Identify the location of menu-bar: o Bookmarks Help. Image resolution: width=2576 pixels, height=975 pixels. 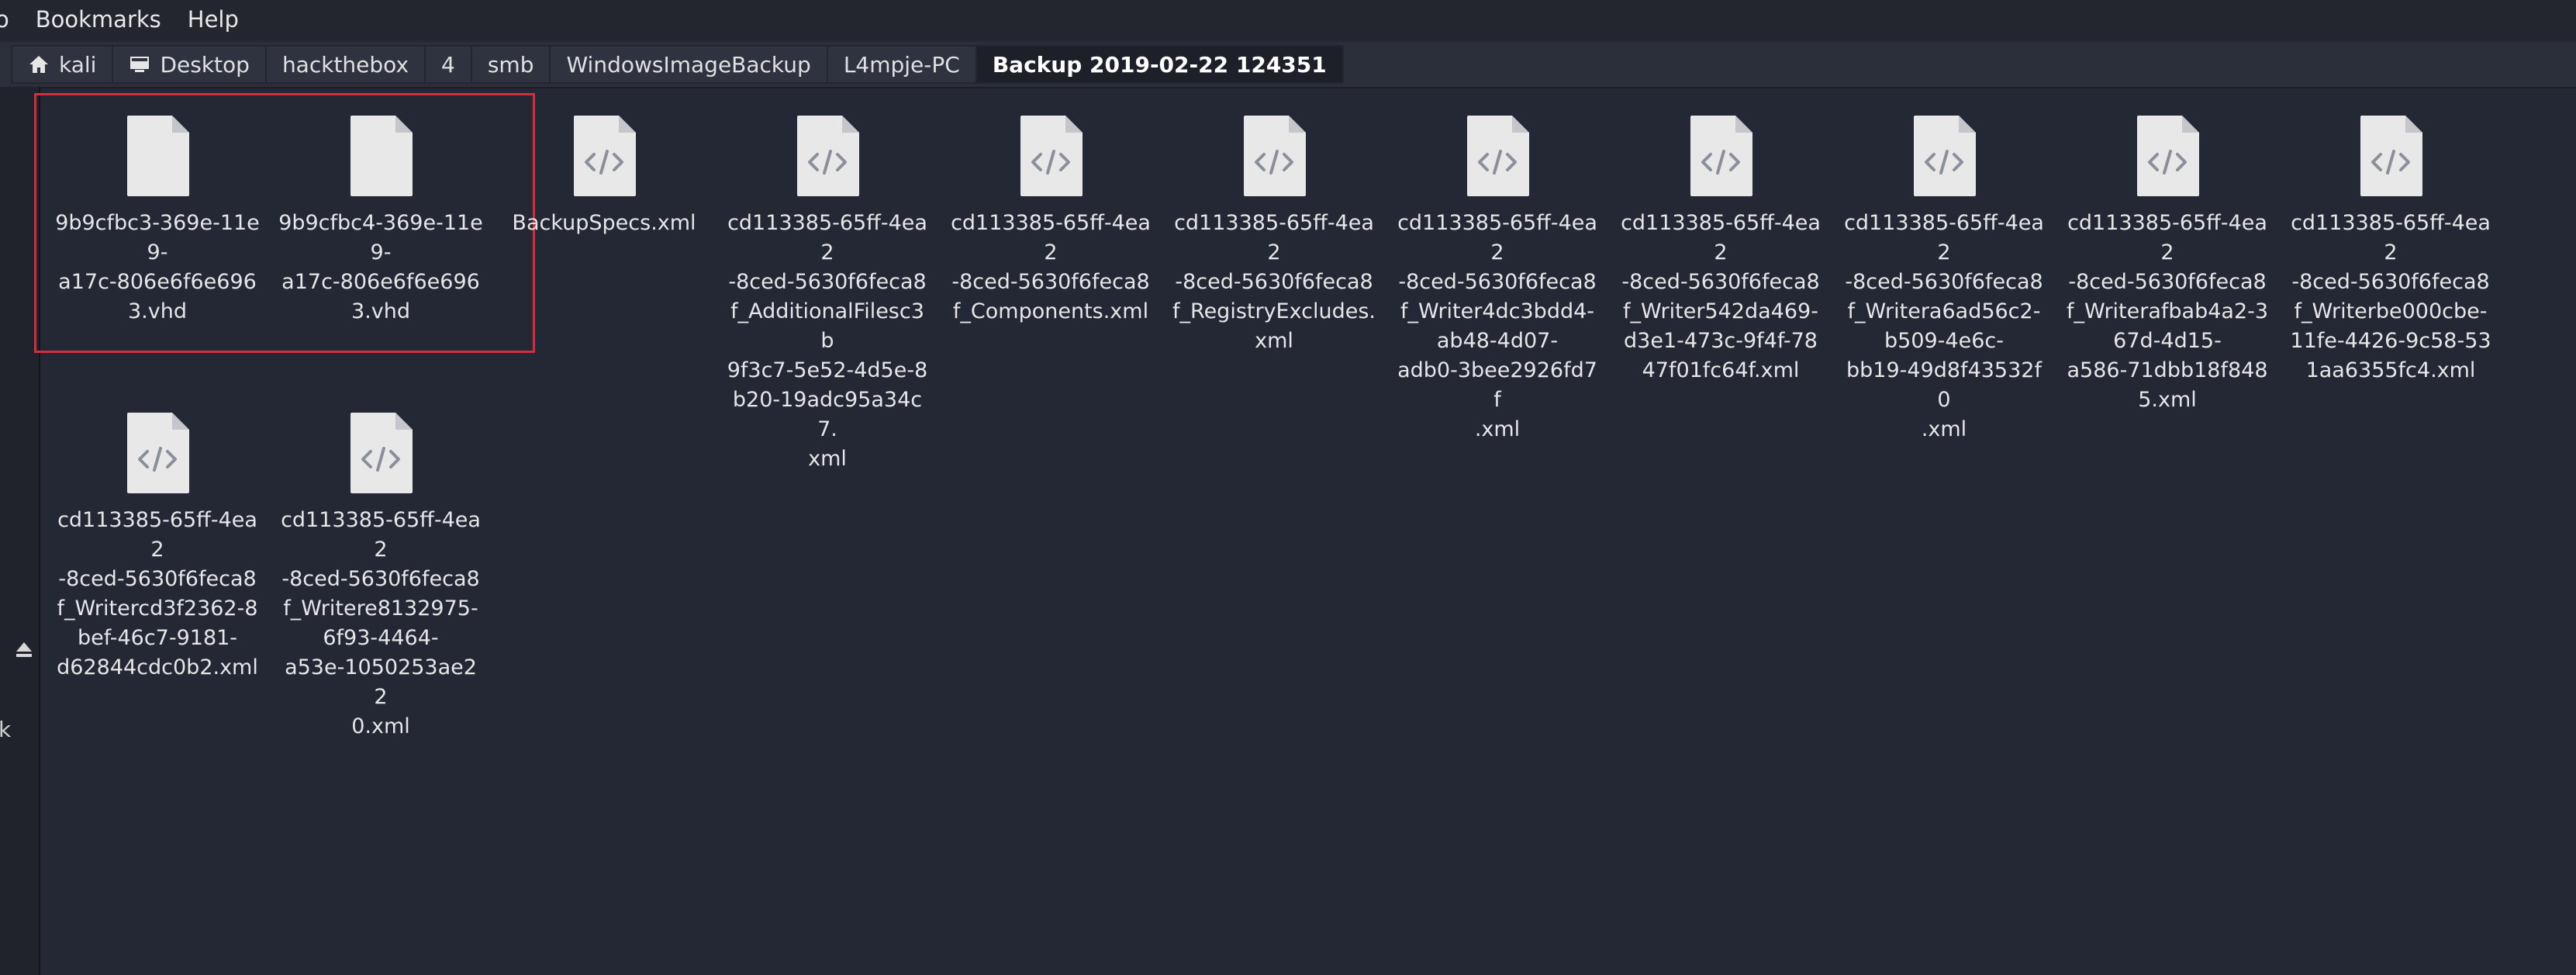
(1288, 19).